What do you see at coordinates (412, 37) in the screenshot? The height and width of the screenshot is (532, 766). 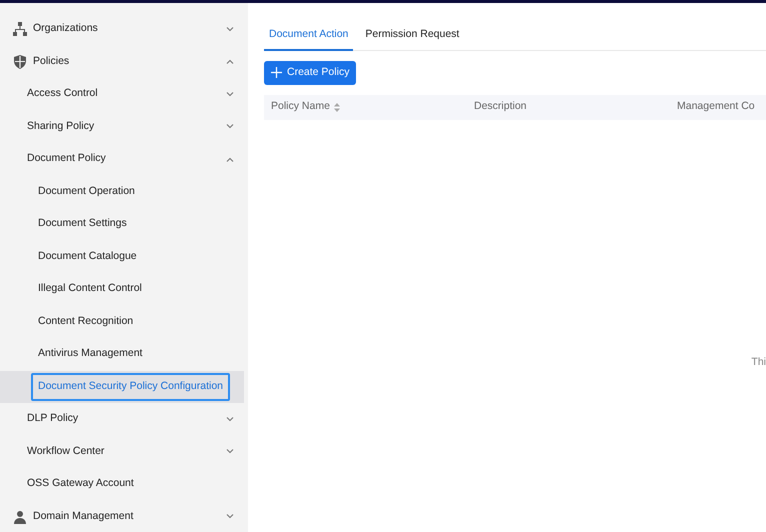 I see `tab: Permission Request` at bounding box center [412, 37].